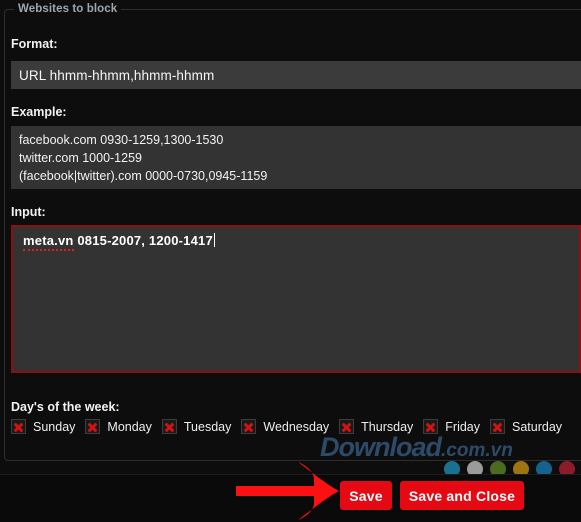  I want to click on input-text-content: meta.vn 0815-2007, 1200-1417, so click(119, 242).